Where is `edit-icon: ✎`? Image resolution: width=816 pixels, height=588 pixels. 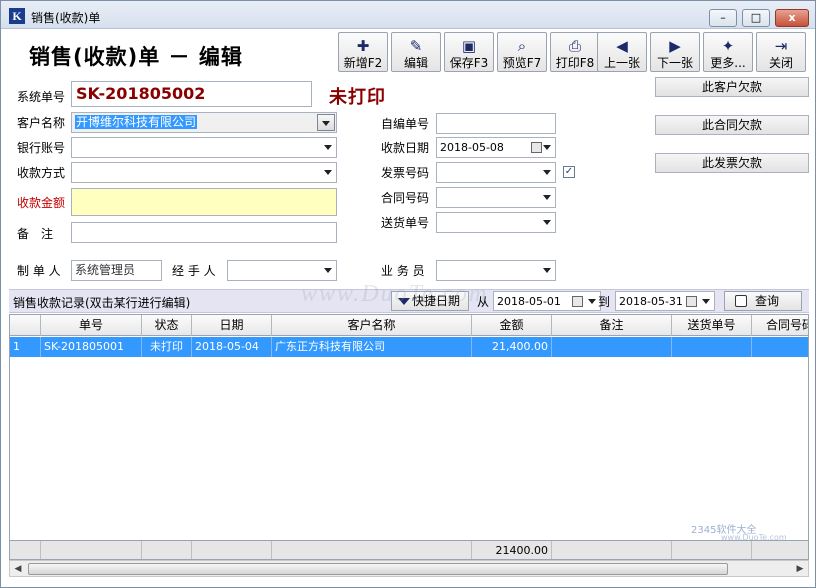
edit-icon: ✎ is located at coordinates (416, 46).